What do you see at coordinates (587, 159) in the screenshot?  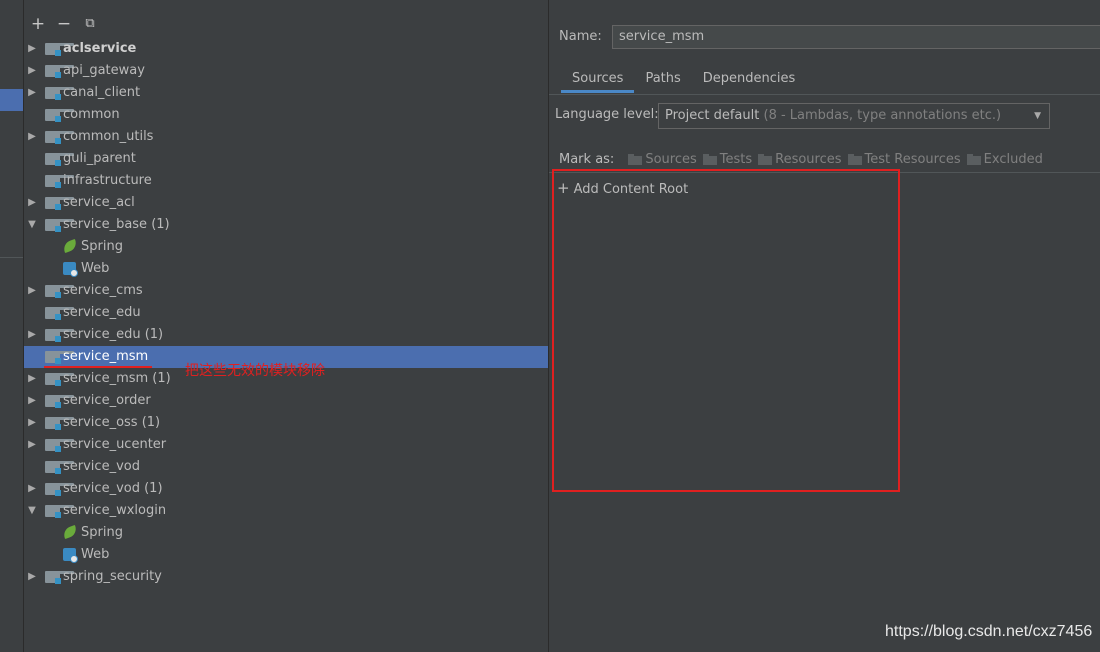 I see `mark-as-label: Mark as:` at bounding box center [587, 159].